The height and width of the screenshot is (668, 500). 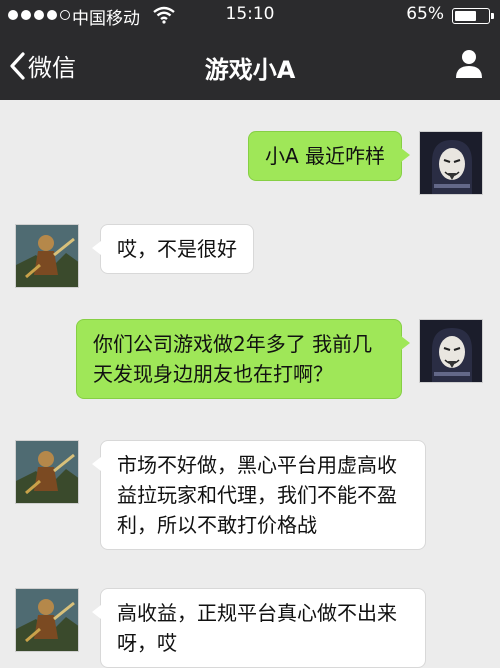 I want to click on message-bubble-incoming: 高收益，正规平台真心做不出来呀，哎, so click(x=259, y=628).